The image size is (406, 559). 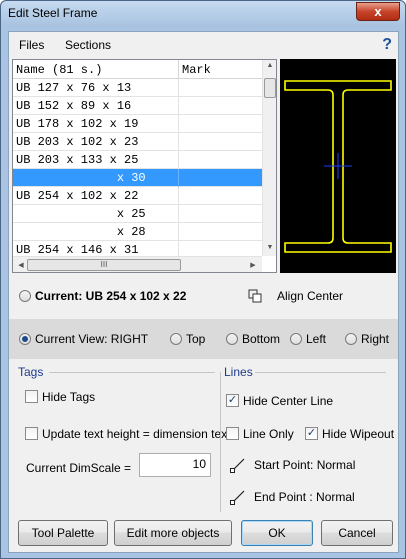 What do you see at coordinates (88, 45) in the screenshot?
I see `menu-sections: Sections` at bounding box center [88, 45].